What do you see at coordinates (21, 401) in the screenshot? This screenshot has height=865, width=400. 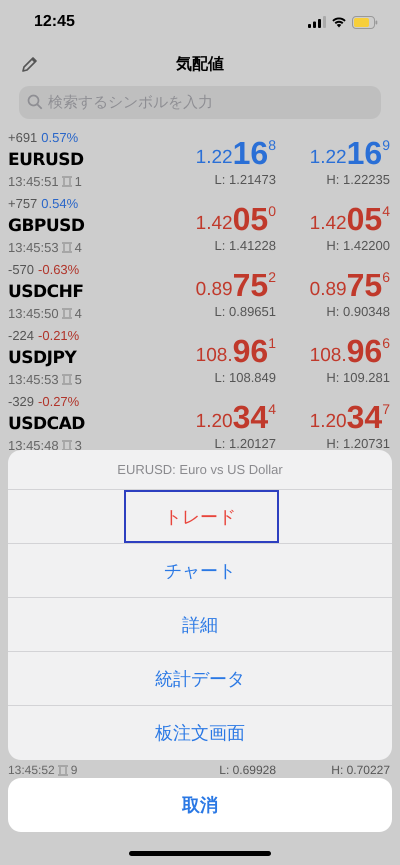 I see `change-points: -329` at bounding box center [21, 401].